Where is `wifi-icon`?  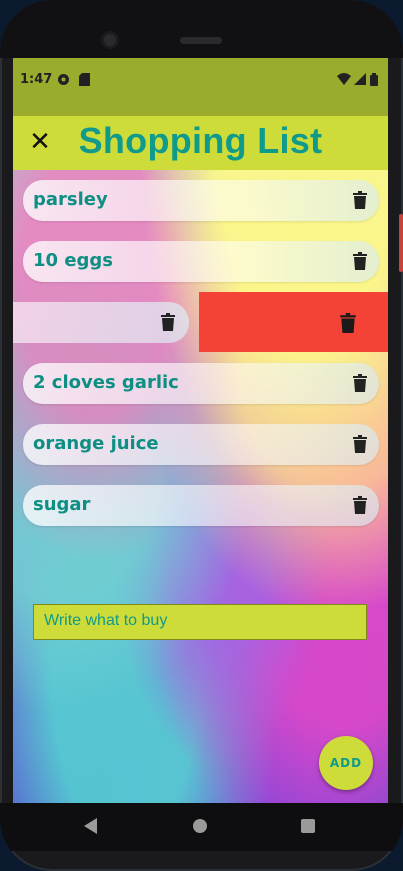 wifi-icon is located at coordinates (344, 80).